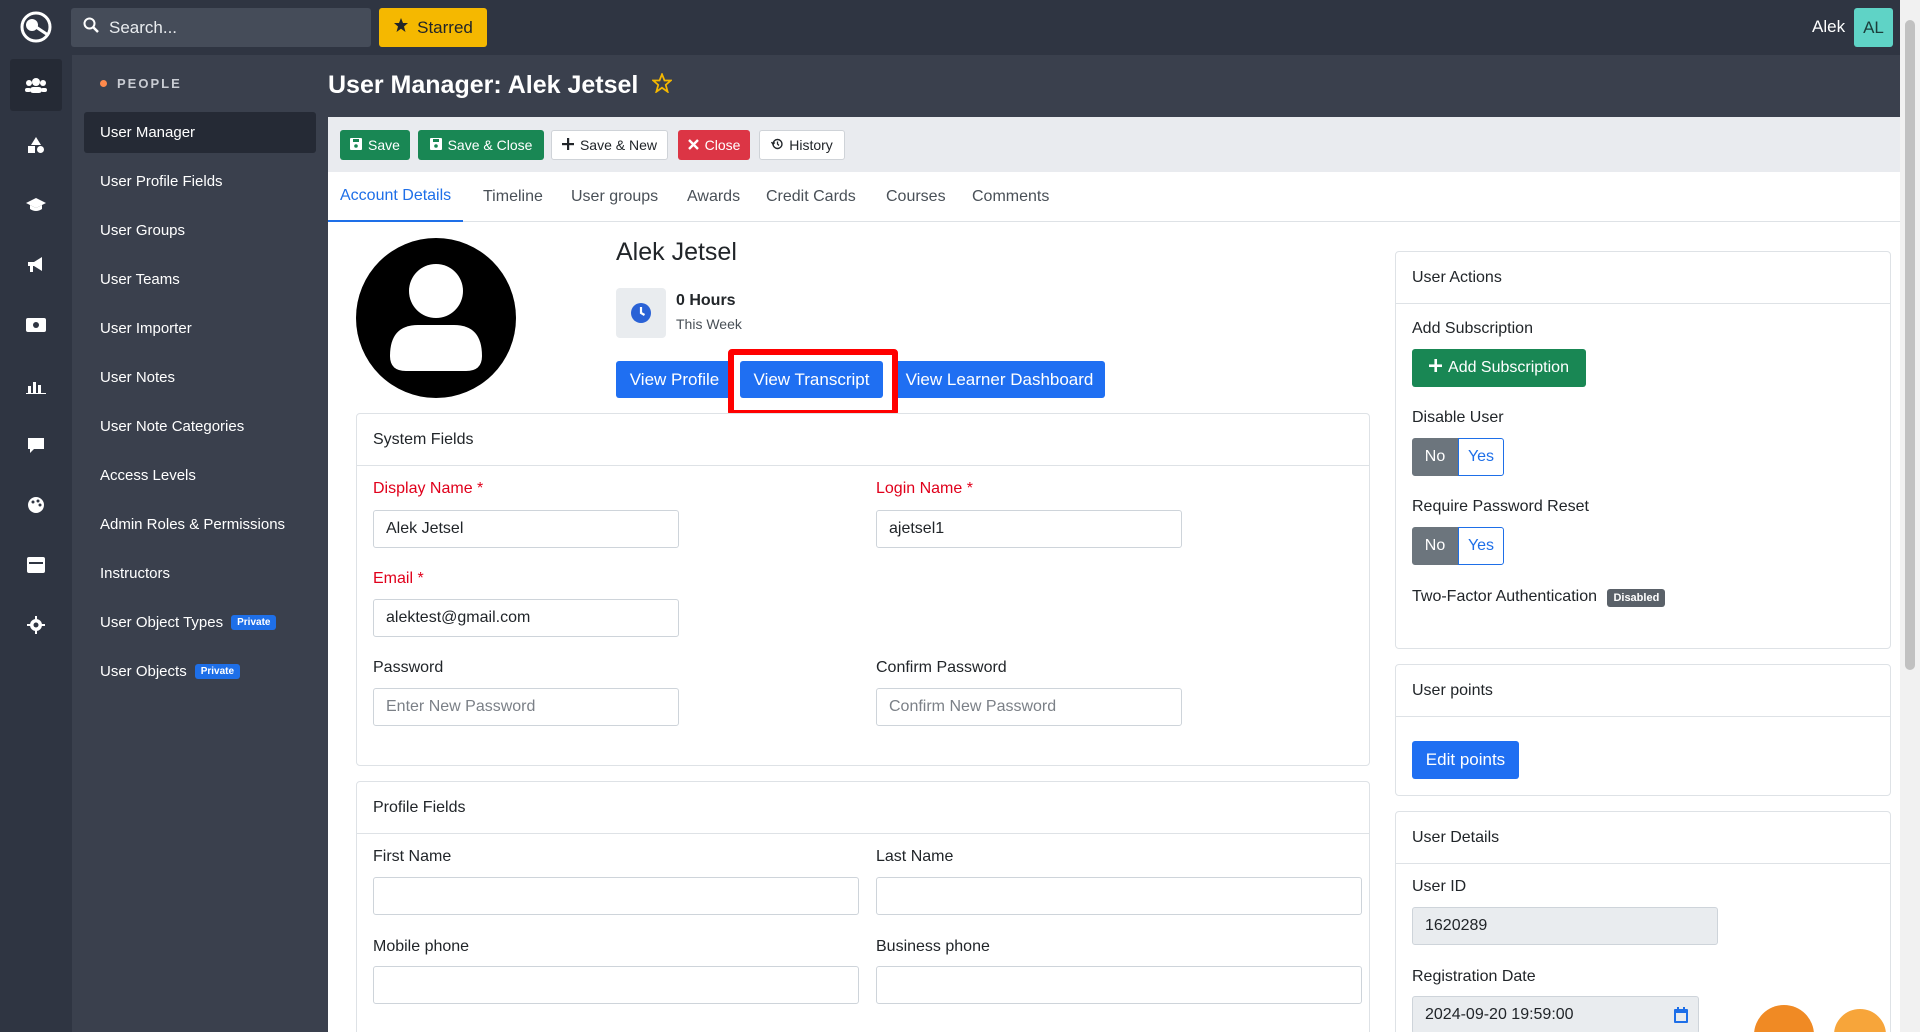 The image size is (1920, 1032). What do you see at coordinates (91, 27) in the screenshot?
I see `search-icon` at bounding box center [91, 27].